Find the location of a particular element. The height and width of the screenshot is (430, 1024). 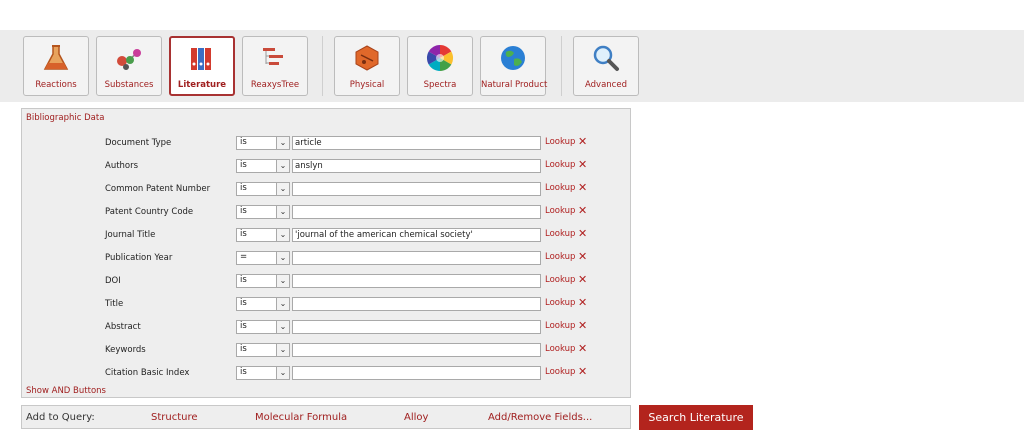

section-title: Bibliographic Data is located at coordinates (65, 118).